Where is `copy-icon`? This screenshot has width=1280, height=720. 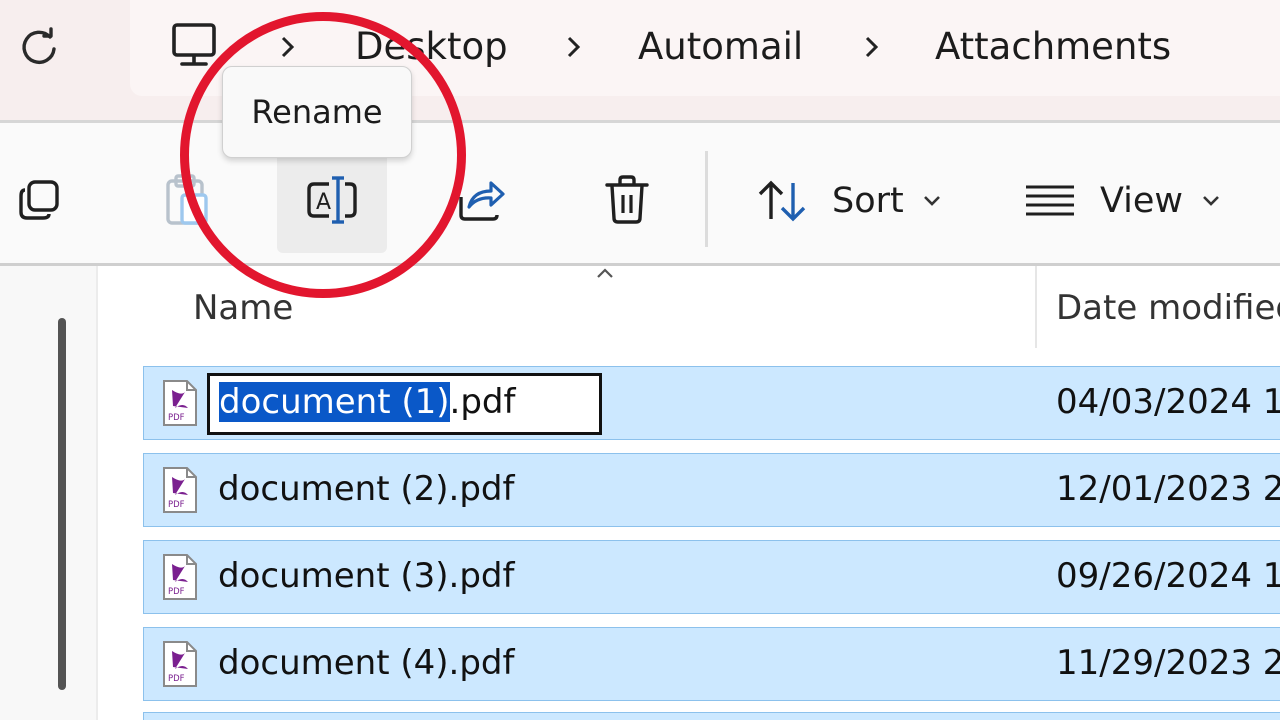 copy-icon is located at coordinates (39, 200).